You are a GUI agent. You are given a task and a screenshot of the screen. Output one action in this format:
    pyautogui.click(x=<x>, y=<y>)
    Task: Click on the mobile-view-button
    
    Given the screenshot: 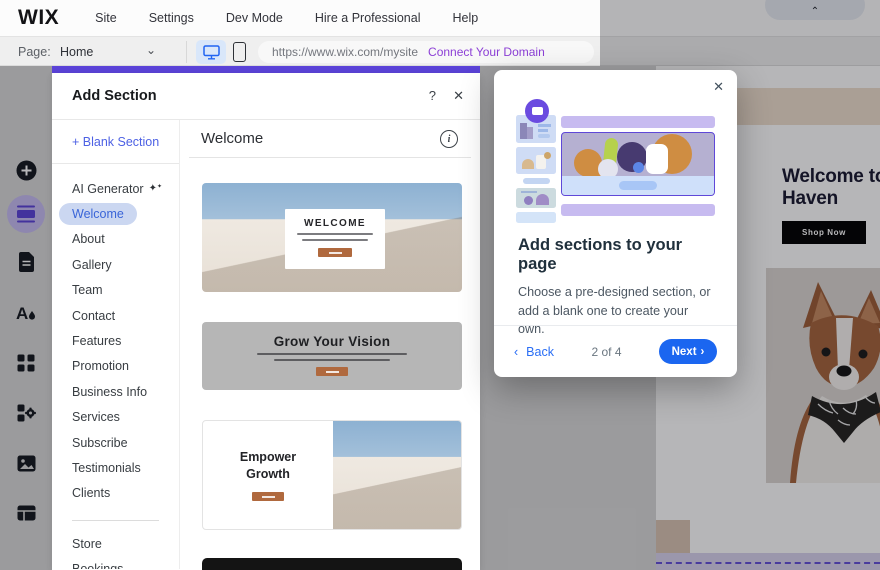 What is the action you would take?
    pyautogui.click(x=239, y=52)
    